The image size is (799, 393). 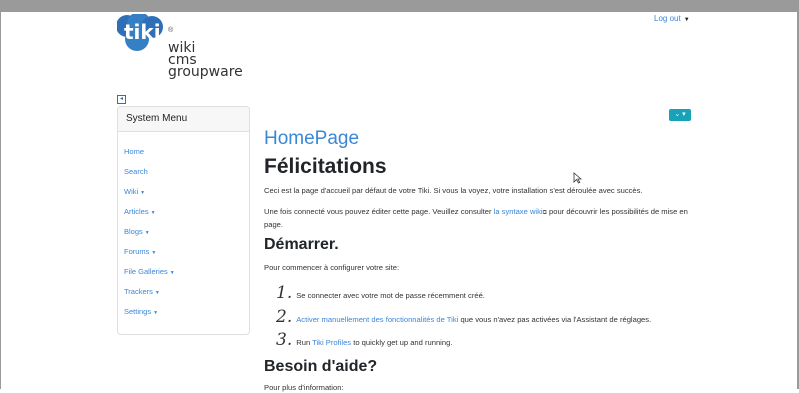 I want to click on chevron-down-icon: ⌄ ▾, so click(x=680, y=114).